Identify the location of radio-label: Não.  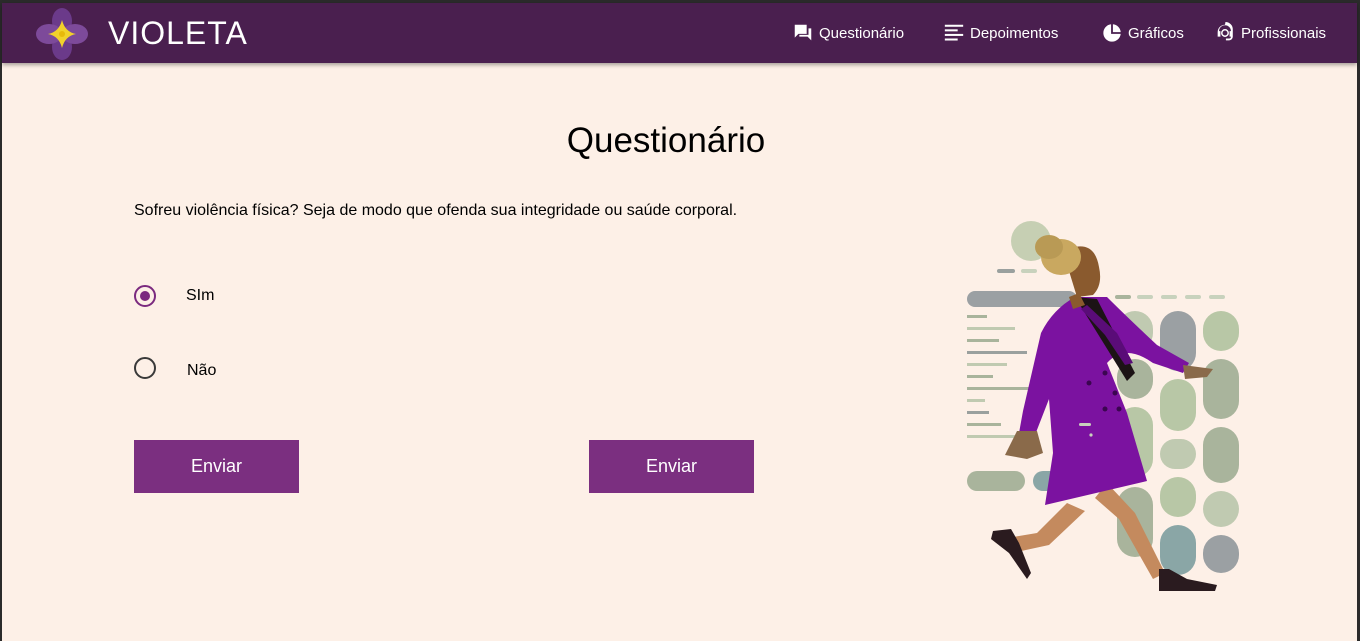
(202, 370).